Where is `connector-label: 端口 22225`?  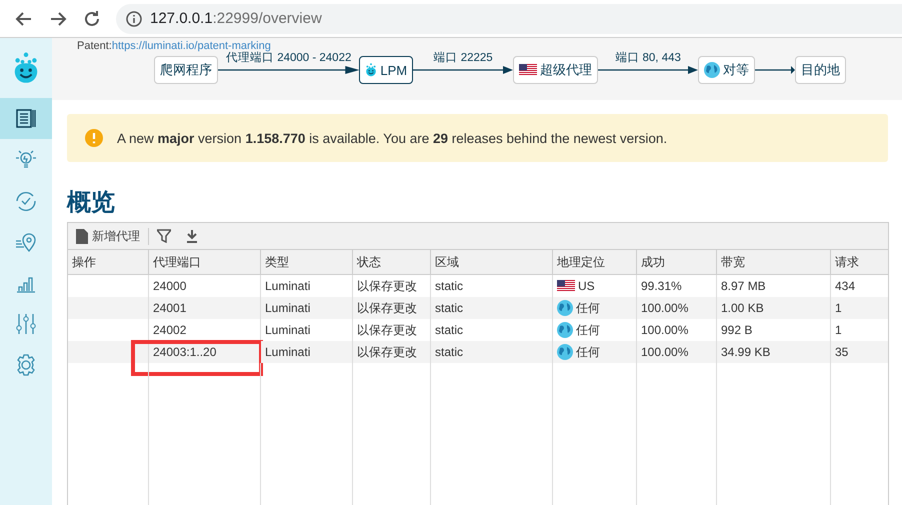 connector-label: 端口 22225 is located at coordinates (463, 58).